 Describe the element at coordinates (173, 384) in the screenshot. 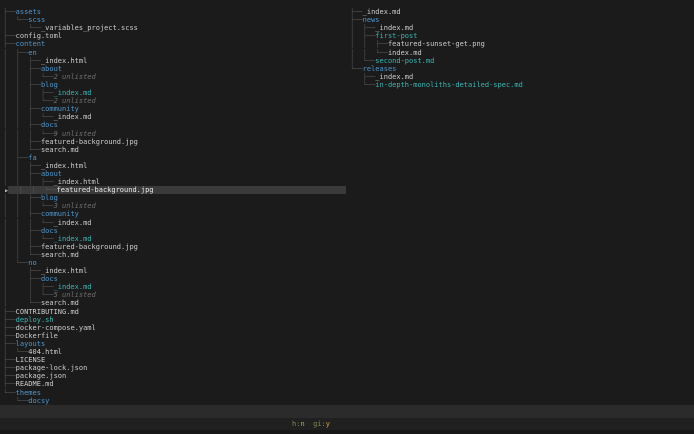

I see `tree-row: ├──README.md` at that location.